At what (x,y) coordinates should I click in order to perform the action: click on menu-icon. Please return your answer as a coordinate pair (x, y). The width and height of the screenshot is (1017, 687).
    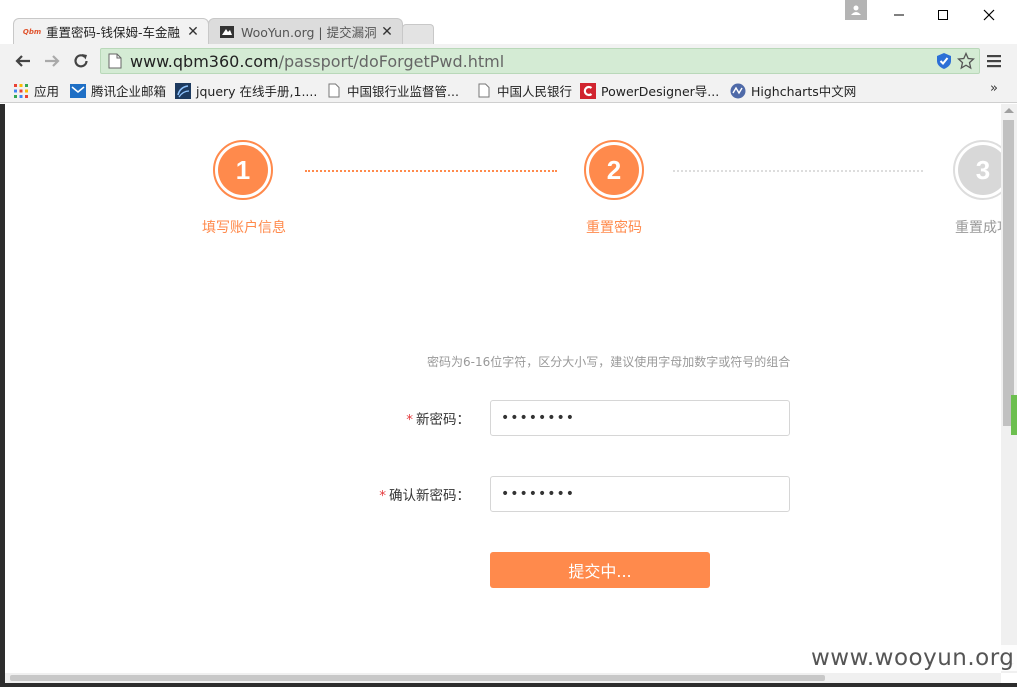
    Looking at the image, I should click on (994, 61).